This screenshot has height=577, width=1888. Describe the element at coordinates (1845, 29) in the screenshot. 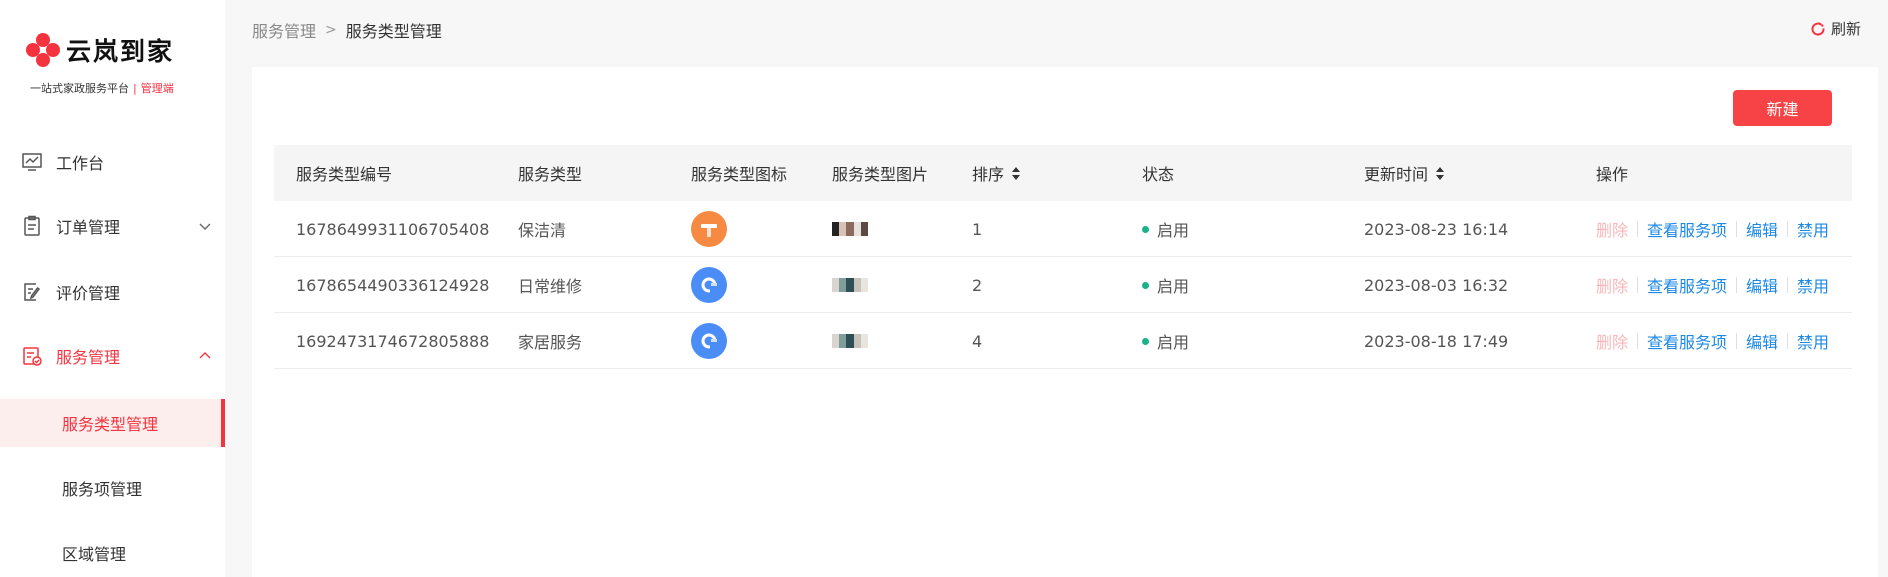

I see `refresh-label: 刷新` at that location.